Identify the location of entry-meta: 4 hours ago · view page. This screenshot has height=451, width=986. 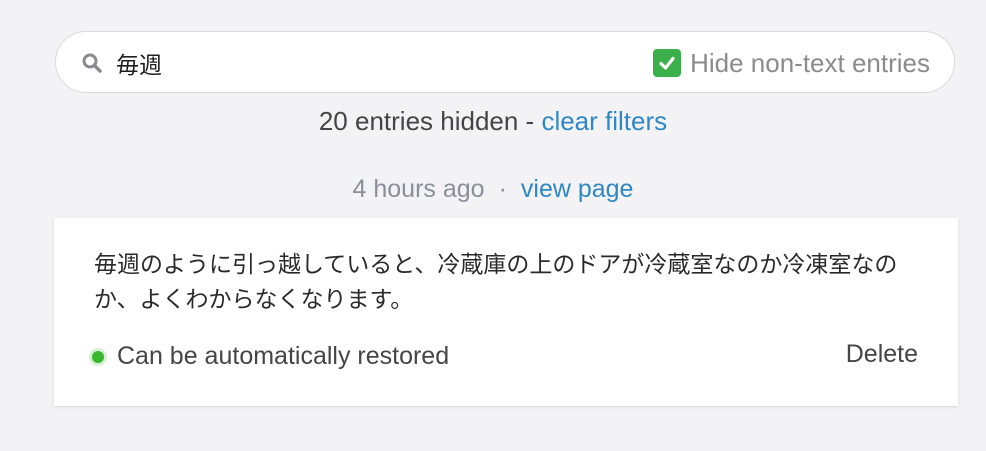
(493, 189).